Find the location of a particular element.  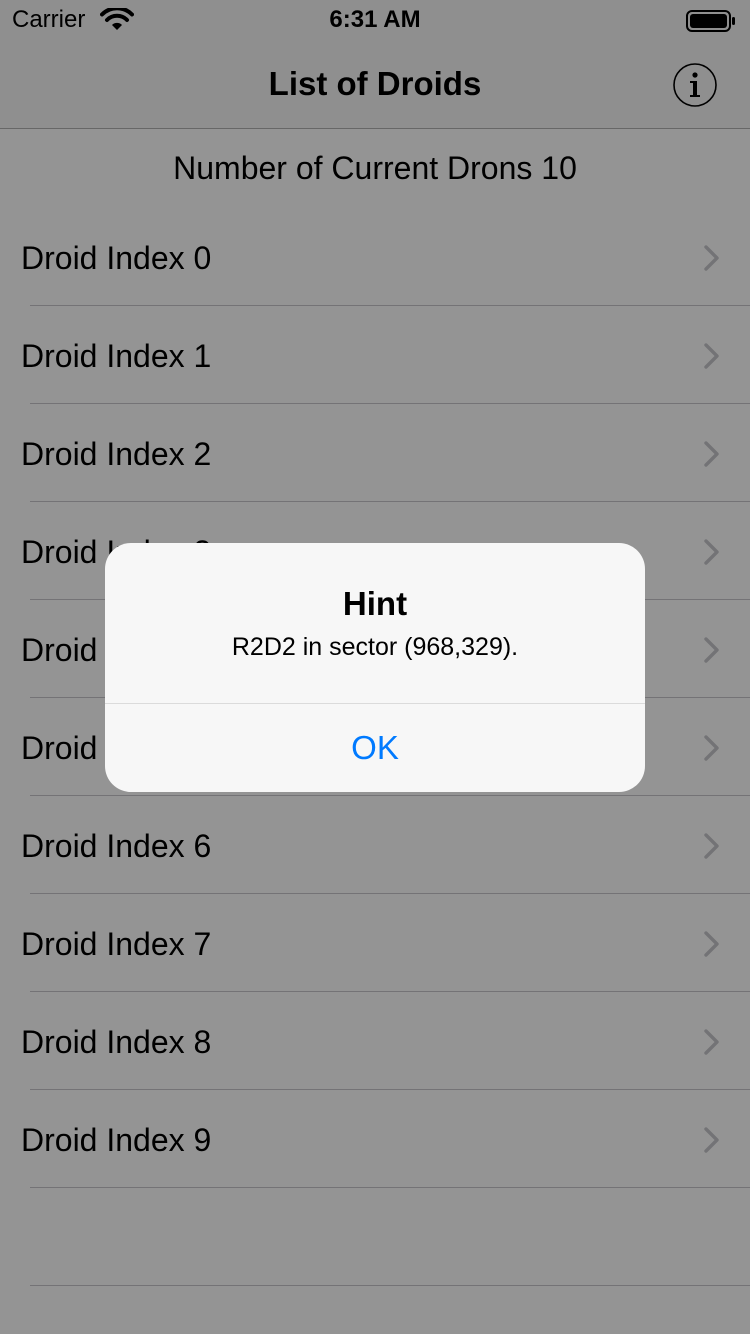

alert-ok-button: OK is located at coordinates (375, 748).